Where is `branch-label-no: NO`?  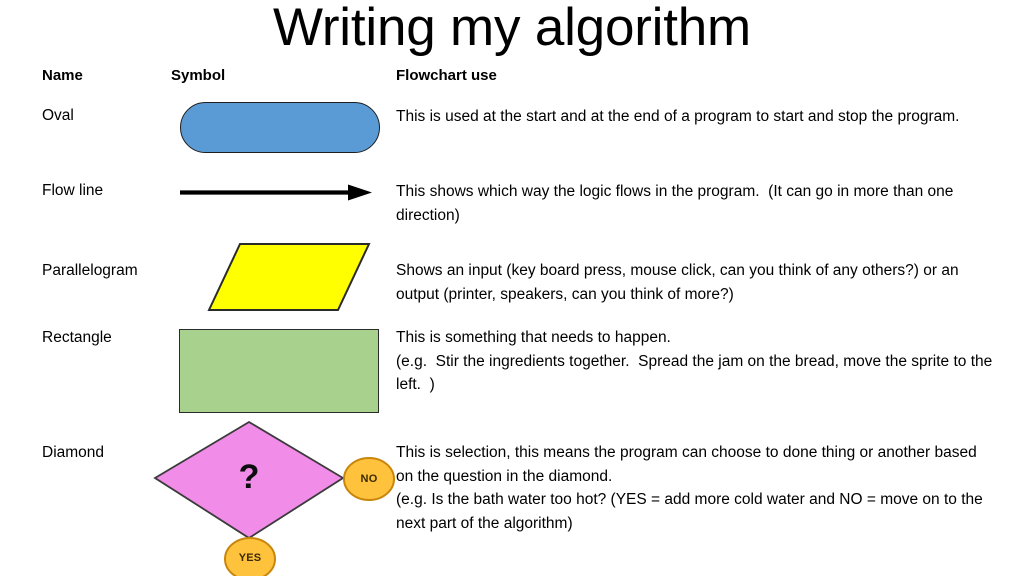
branch-label-no: NO is located at coordinates (369, 479).